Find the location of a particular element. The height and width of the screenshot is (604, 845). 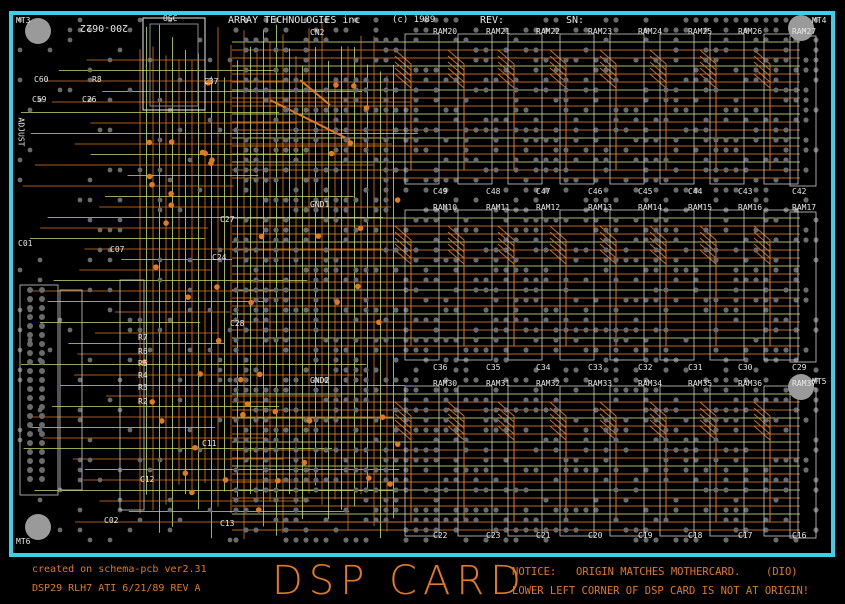

ram-label: RAM11 is located at coordinates (498, 207).